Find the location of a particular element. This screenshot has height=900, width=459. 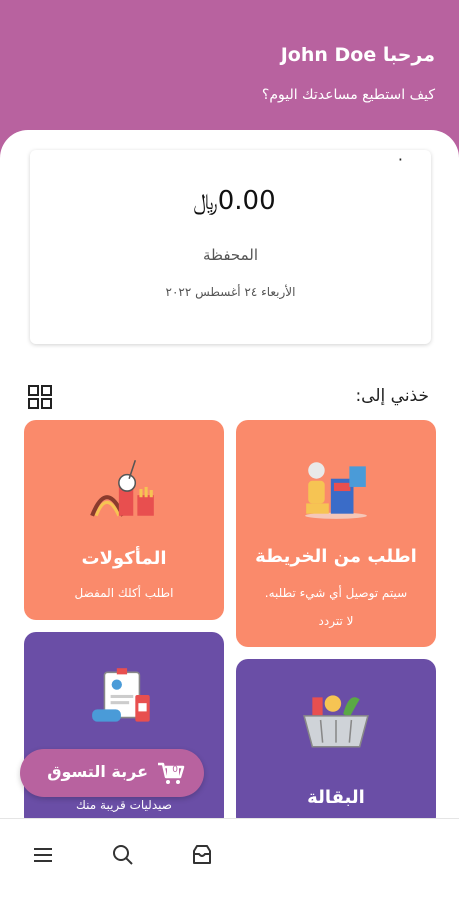

card-desc-line1: سيتم توصيل أي شيء تطلبه. is located at coordinates (336, 593).